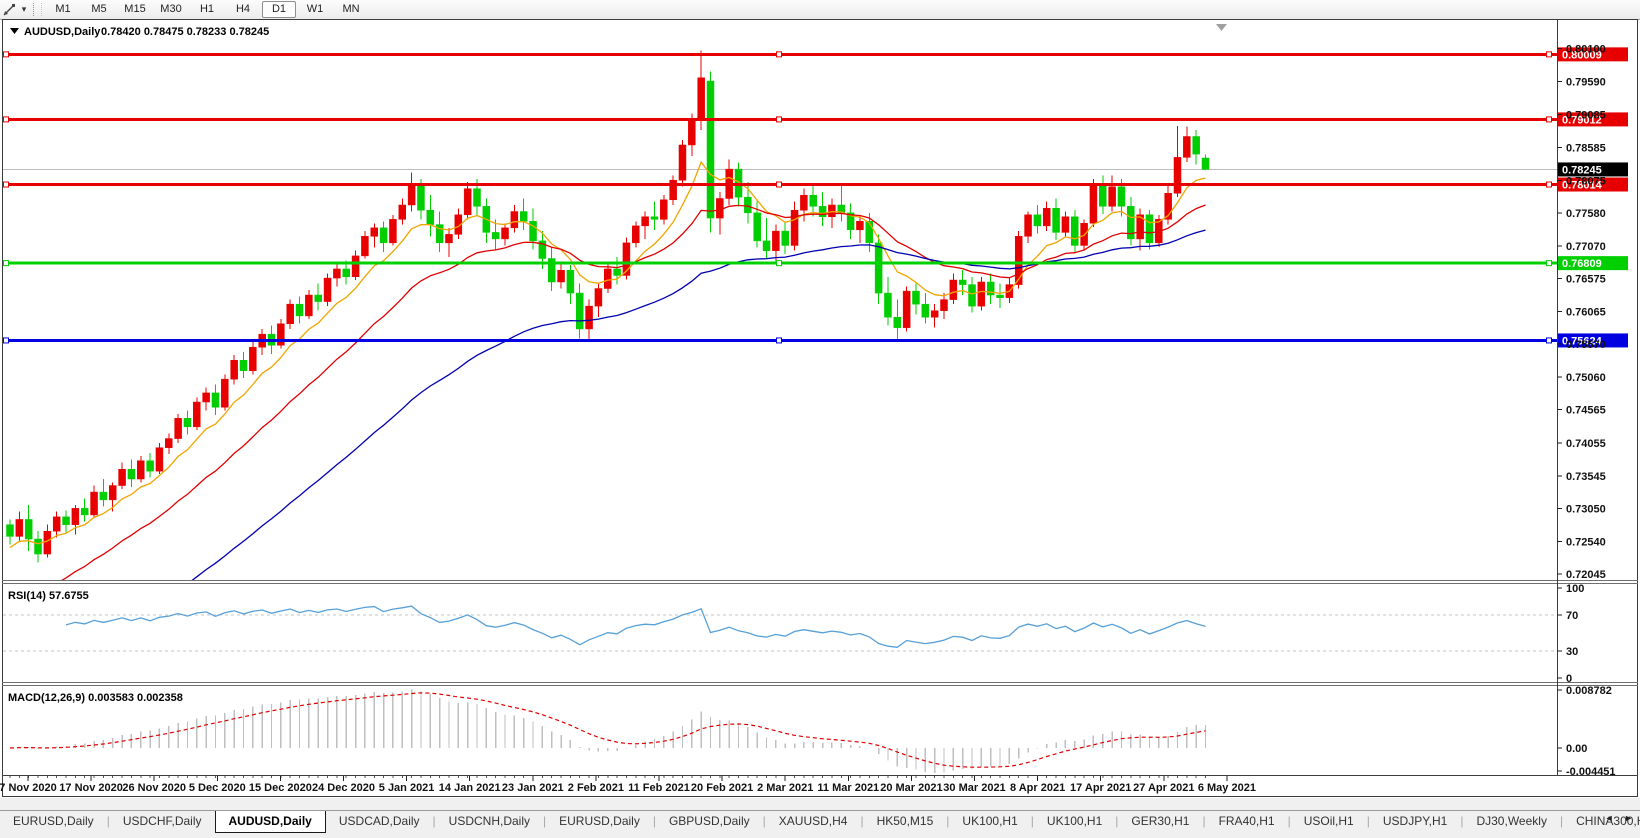  What do you see at coordinates (53, 821) in the screenshot?
I see `chart-tab-0-eurusd-daily: EURUSD,Daily` at bounding box center [53, 821].